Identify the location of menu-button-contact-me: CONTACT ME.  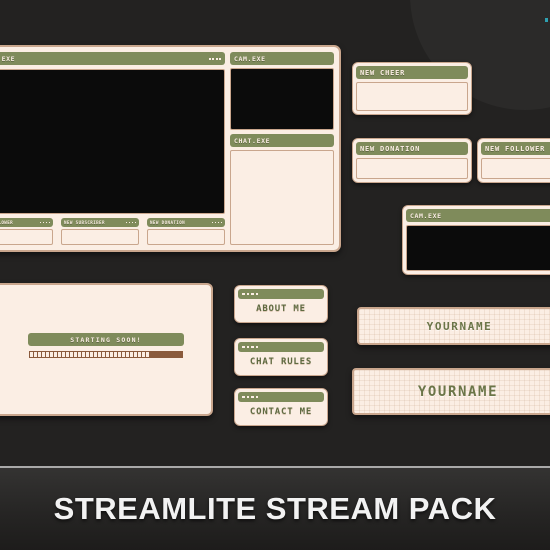
(281, 407).